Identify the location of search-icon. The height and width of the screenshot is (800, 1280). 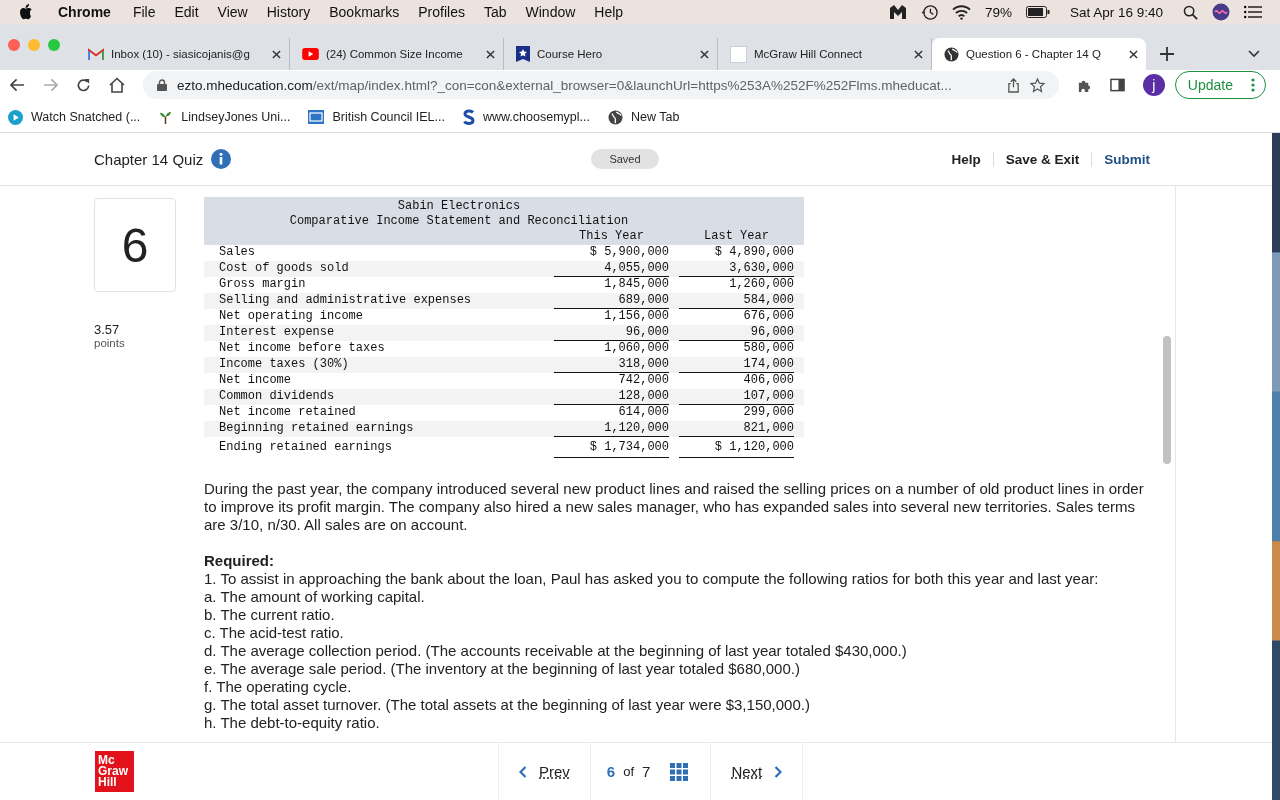
(1190, 12).